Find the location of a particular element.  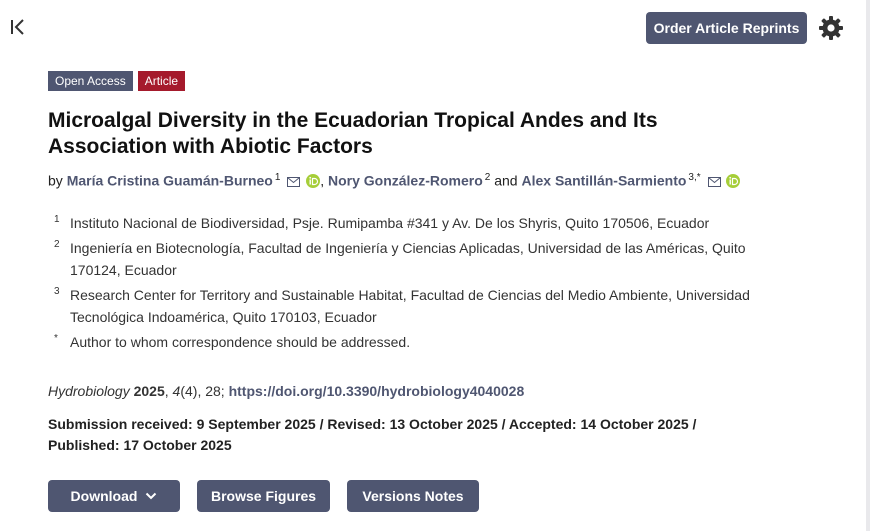

chevron-down-icon is located at coordinates (151, 496).